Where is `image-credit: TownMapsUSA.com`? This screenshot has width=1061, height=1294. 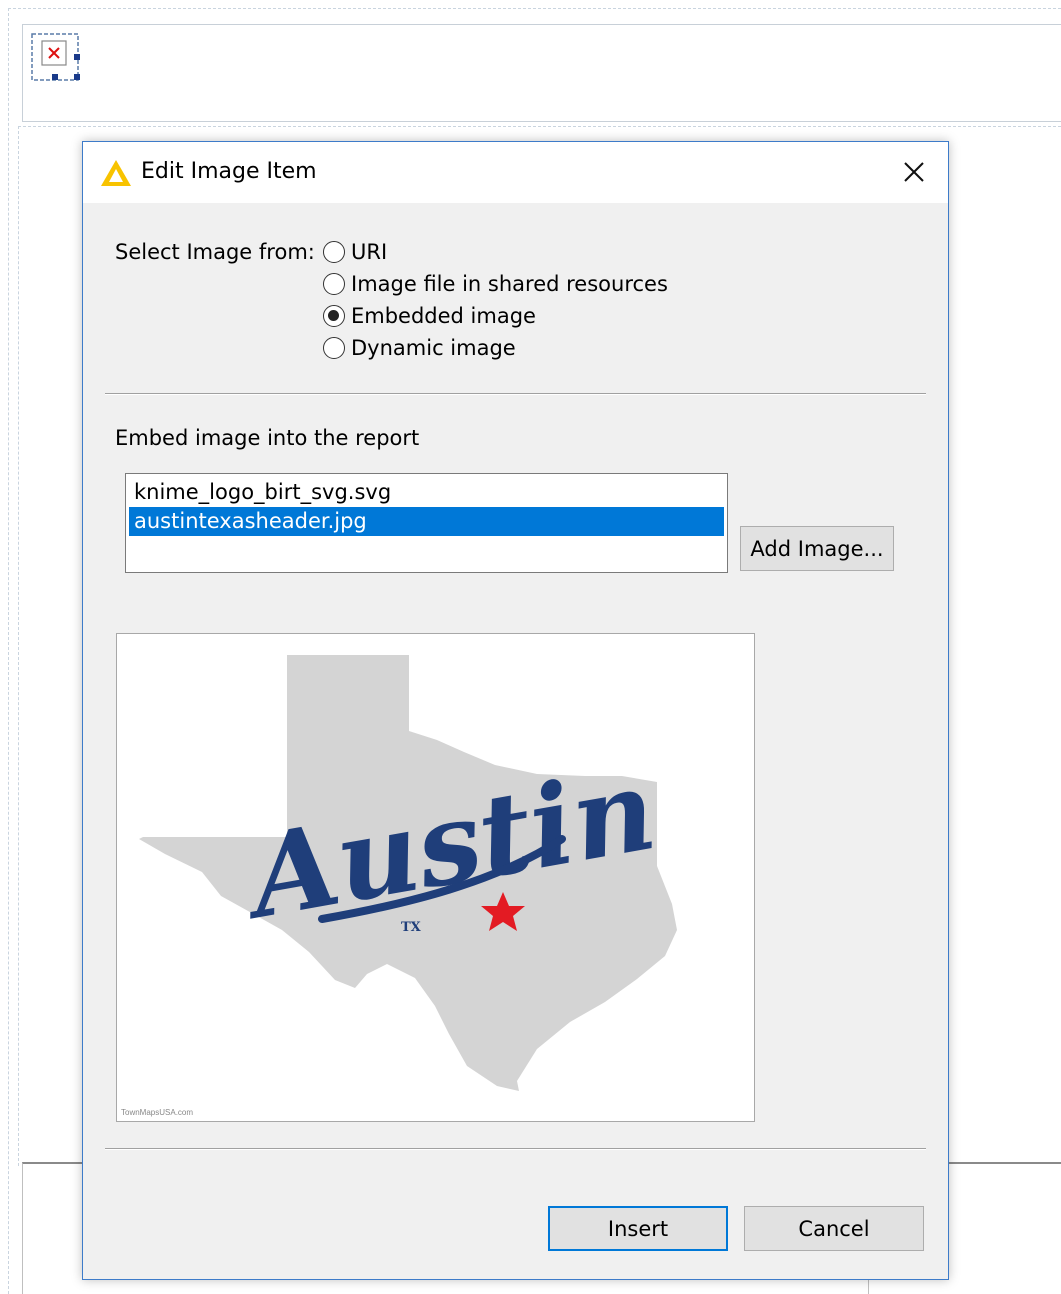
image-credit: TownMapsUSA.com is located at coordinates (157, 1112).